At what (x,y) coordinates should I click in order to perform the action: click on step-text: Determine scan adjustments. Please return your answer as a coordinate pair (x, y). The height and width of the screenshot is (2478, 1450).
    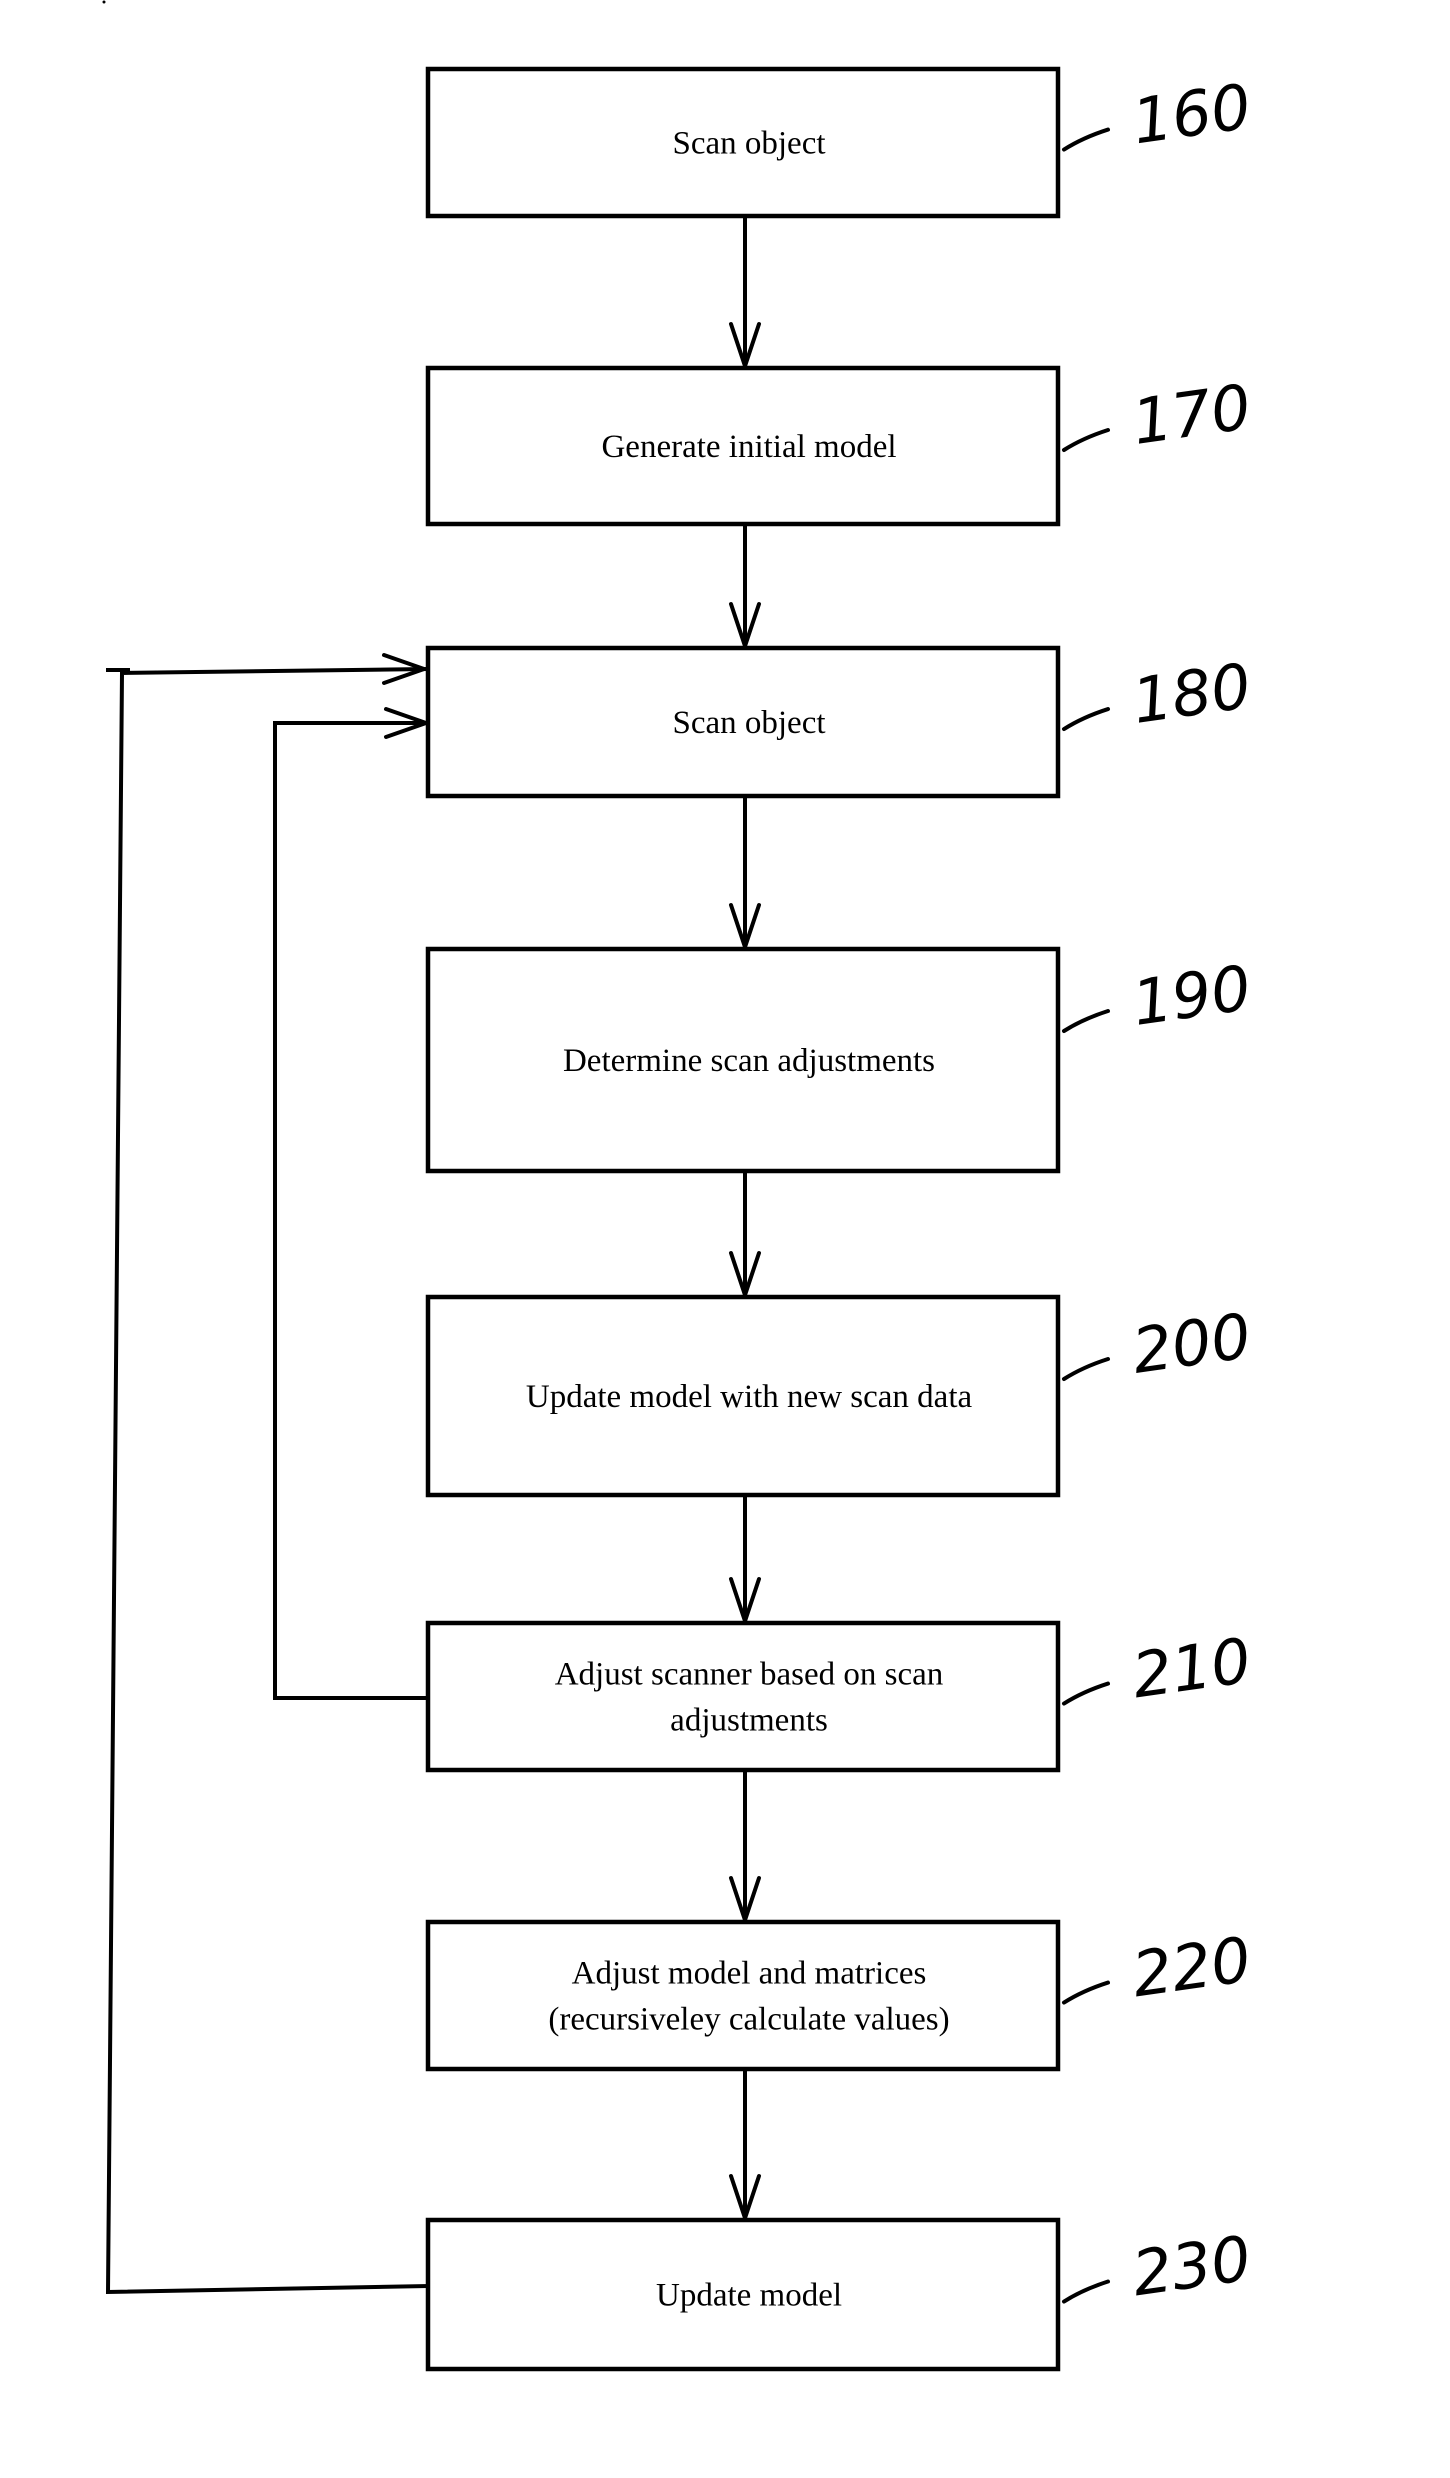
    Looking at the image, I should click on (749, 1061).